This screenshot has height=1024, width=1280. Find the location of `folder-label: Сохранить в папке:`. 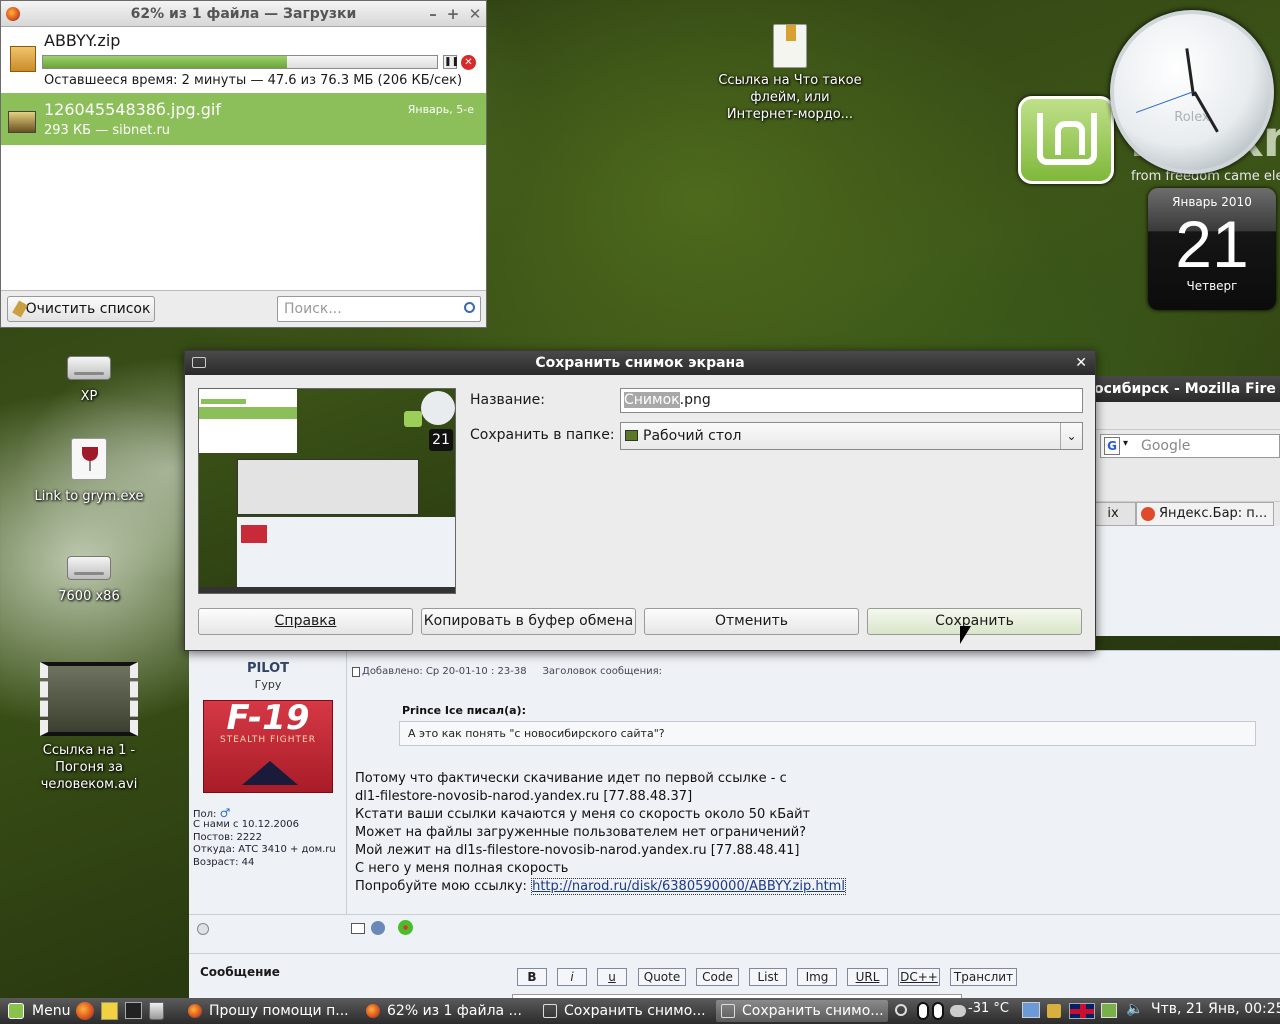

folder-label: Сохранить в папке: is located at coordinates (542, 435).